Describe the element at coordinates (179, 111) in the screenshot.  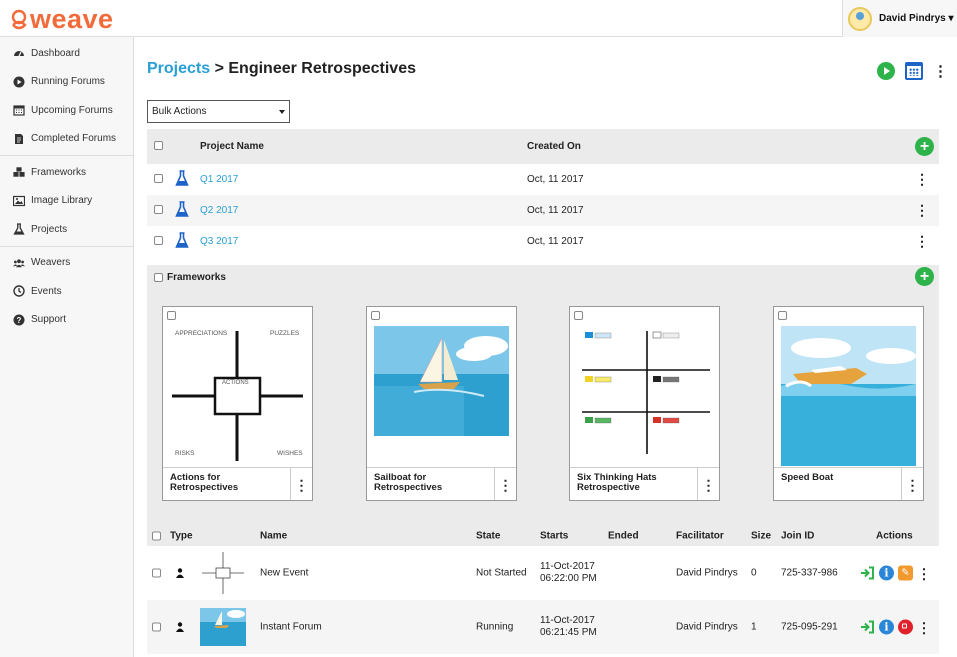
I see `bulk-actions-label: Bulk Actions` at that location.